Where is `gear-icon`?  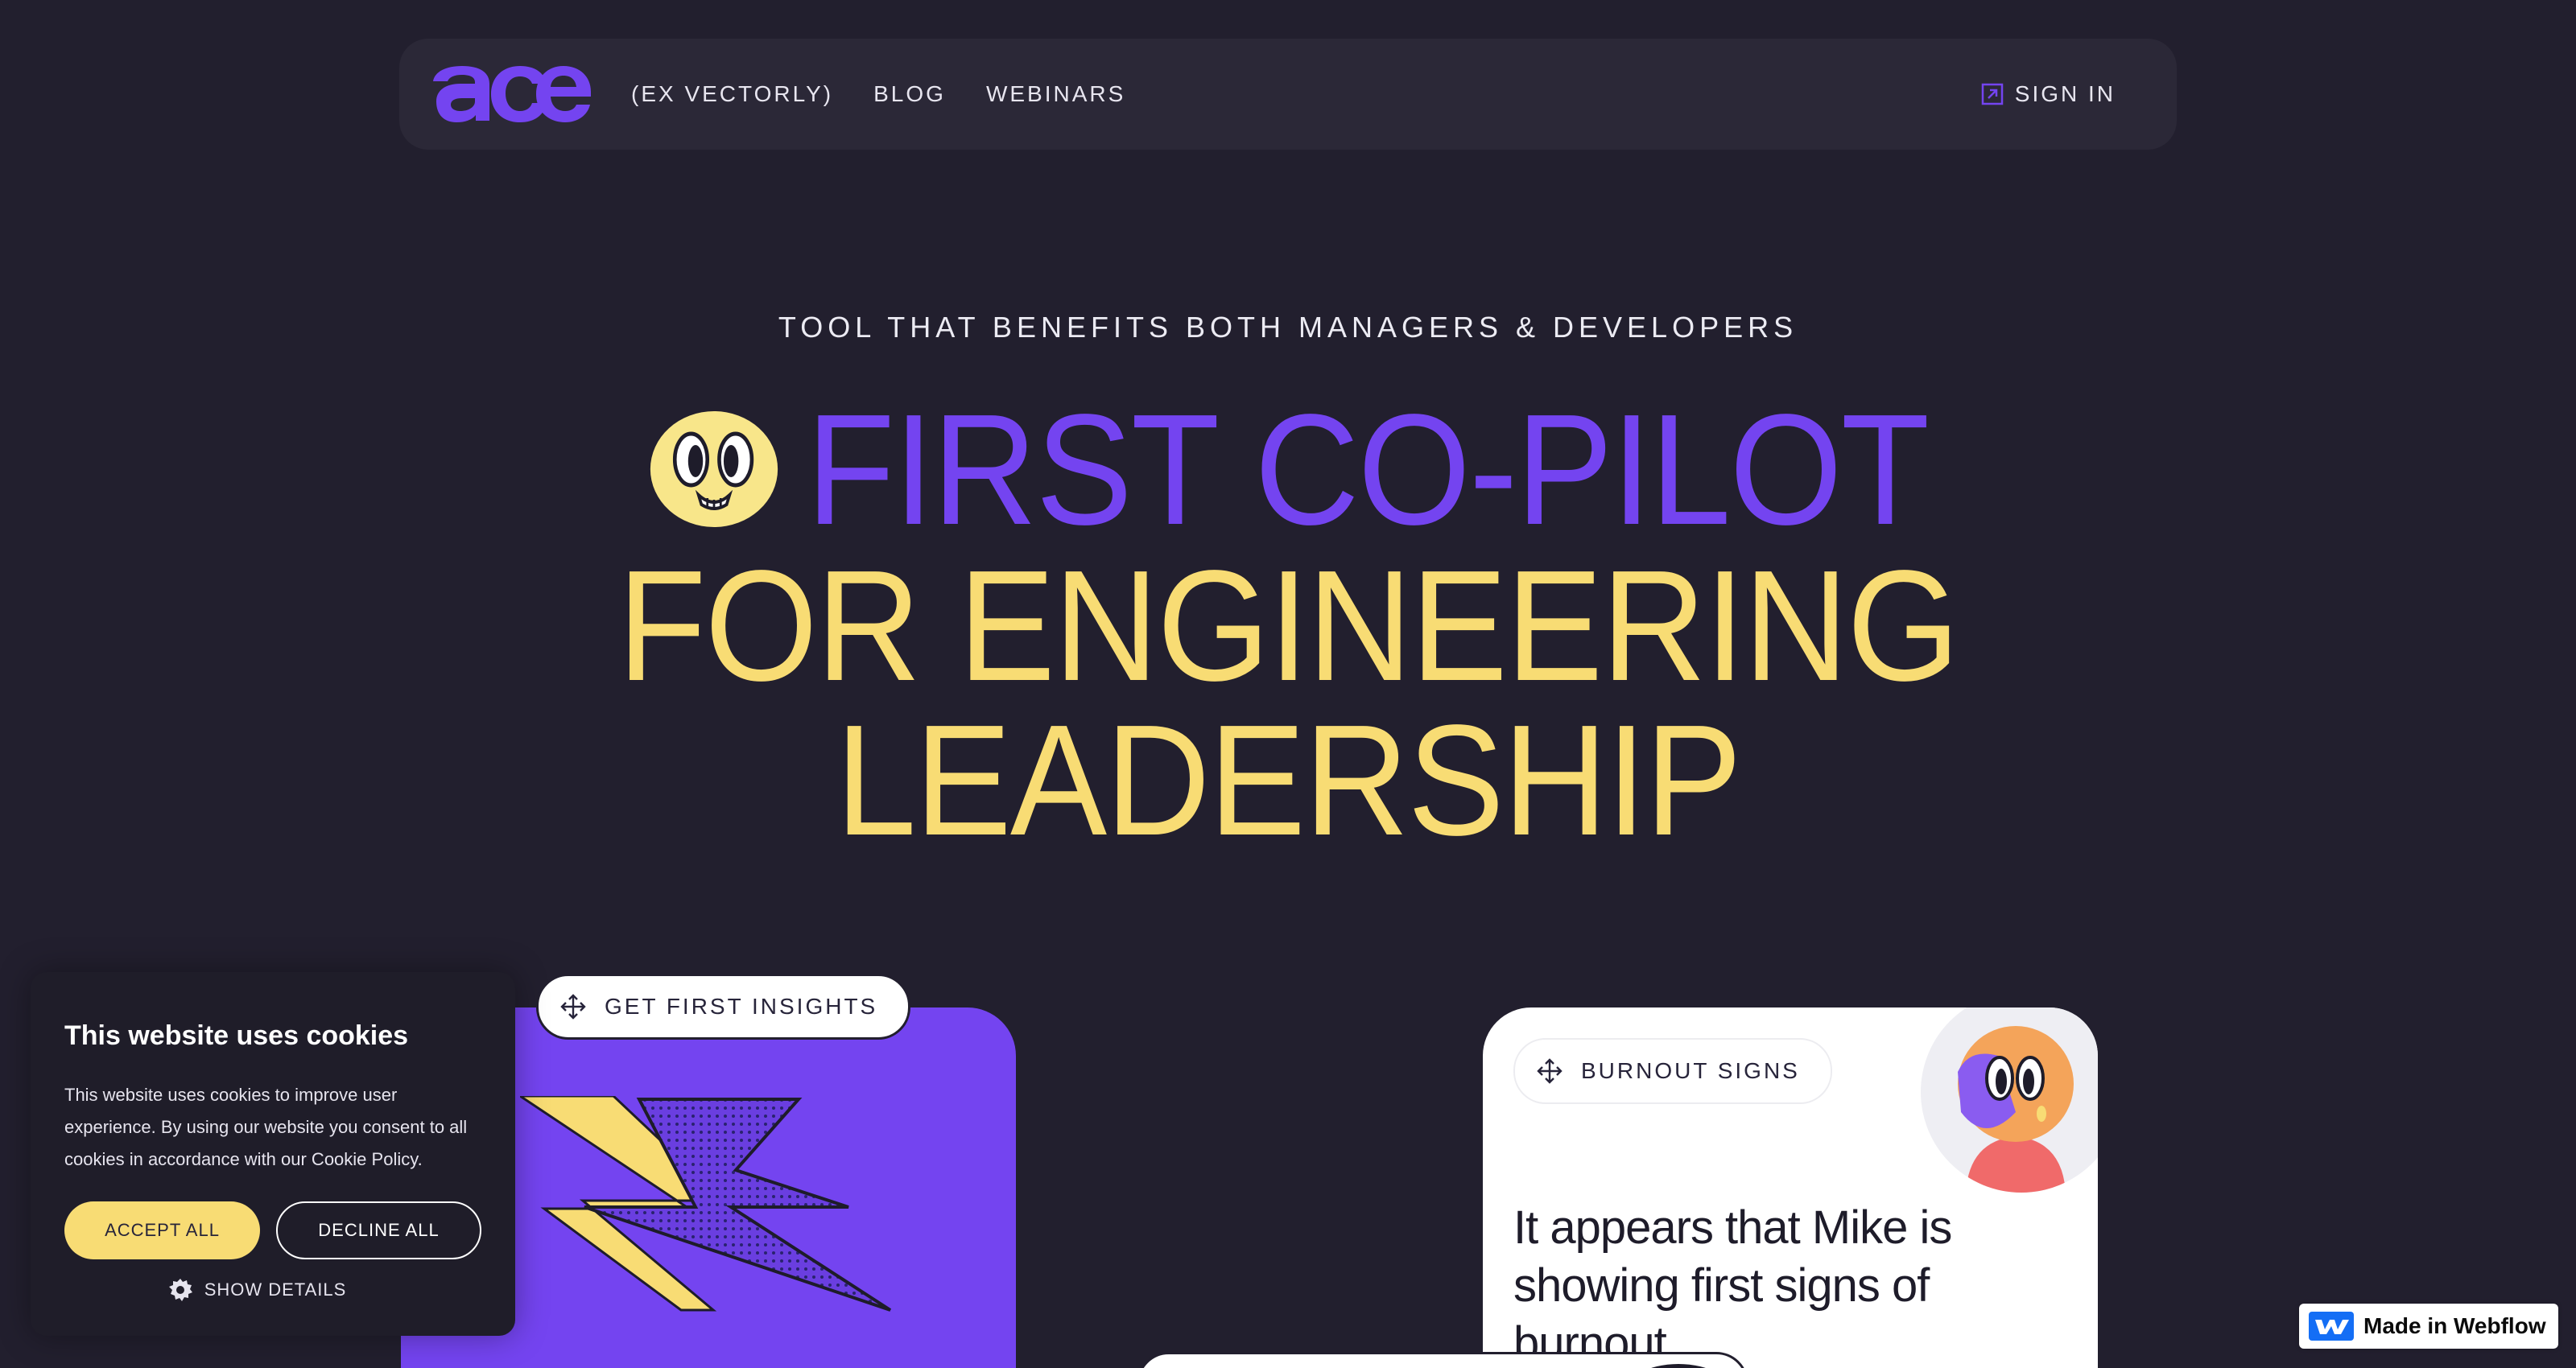
gear-icon is located at coordinates (180, 1290).